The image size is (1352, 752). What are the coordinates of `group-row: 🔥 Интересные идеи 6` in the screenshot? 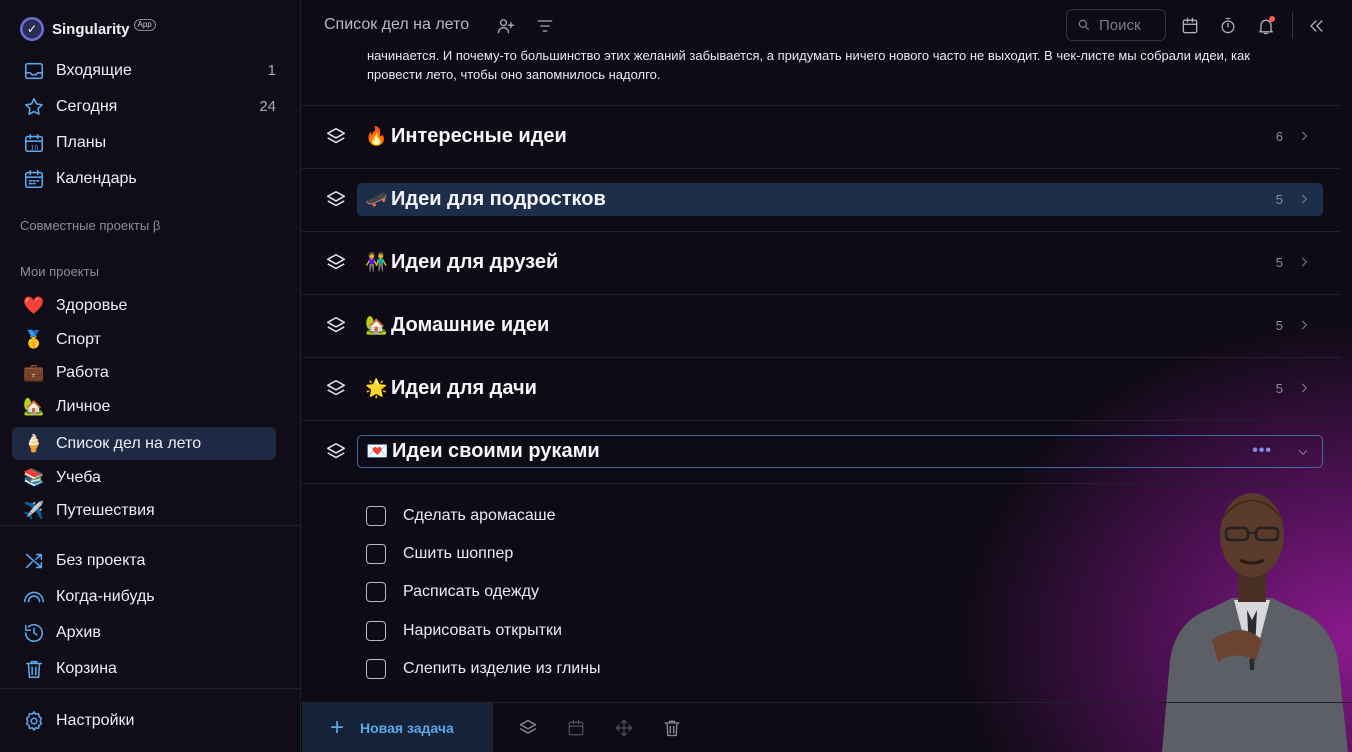 It's located at (821, 136).